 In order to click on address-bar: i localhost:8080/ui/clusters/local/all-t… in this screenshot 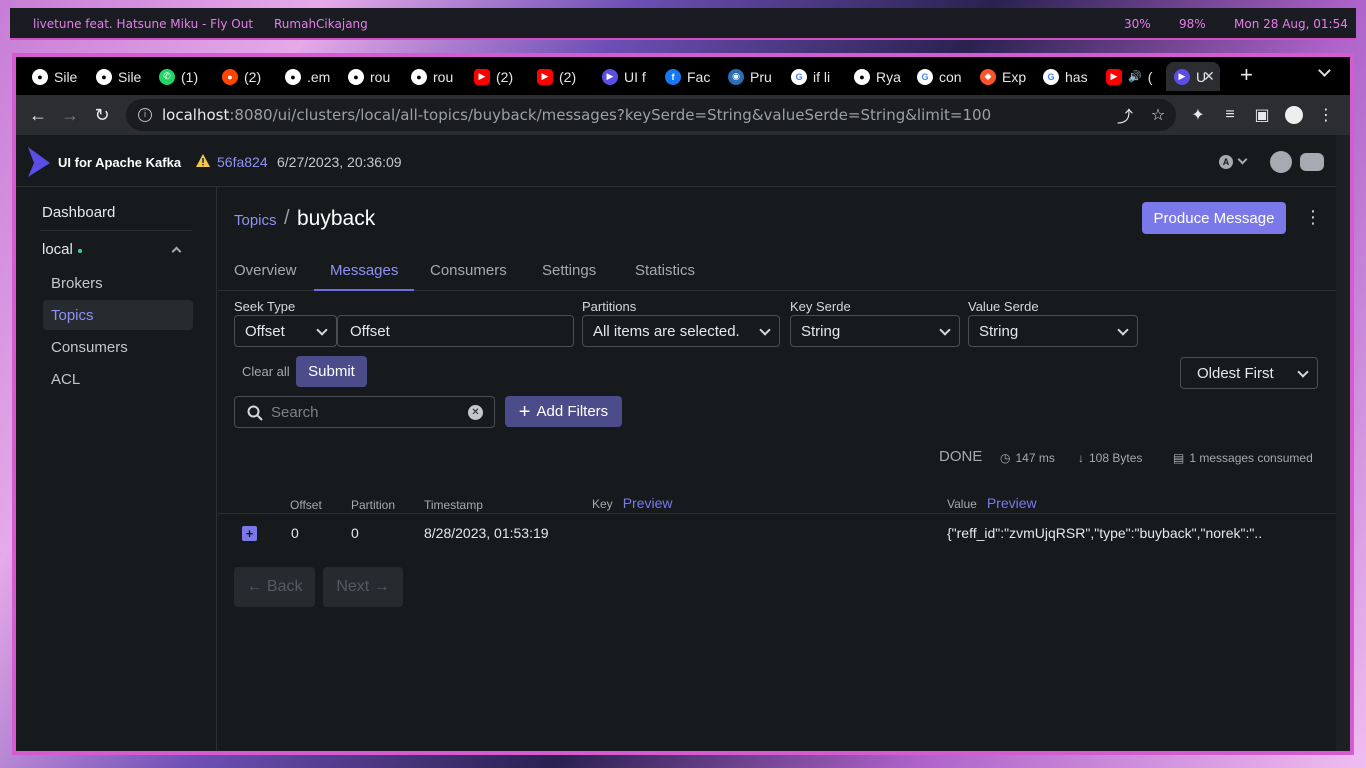, I will do `click(651, 115)`.